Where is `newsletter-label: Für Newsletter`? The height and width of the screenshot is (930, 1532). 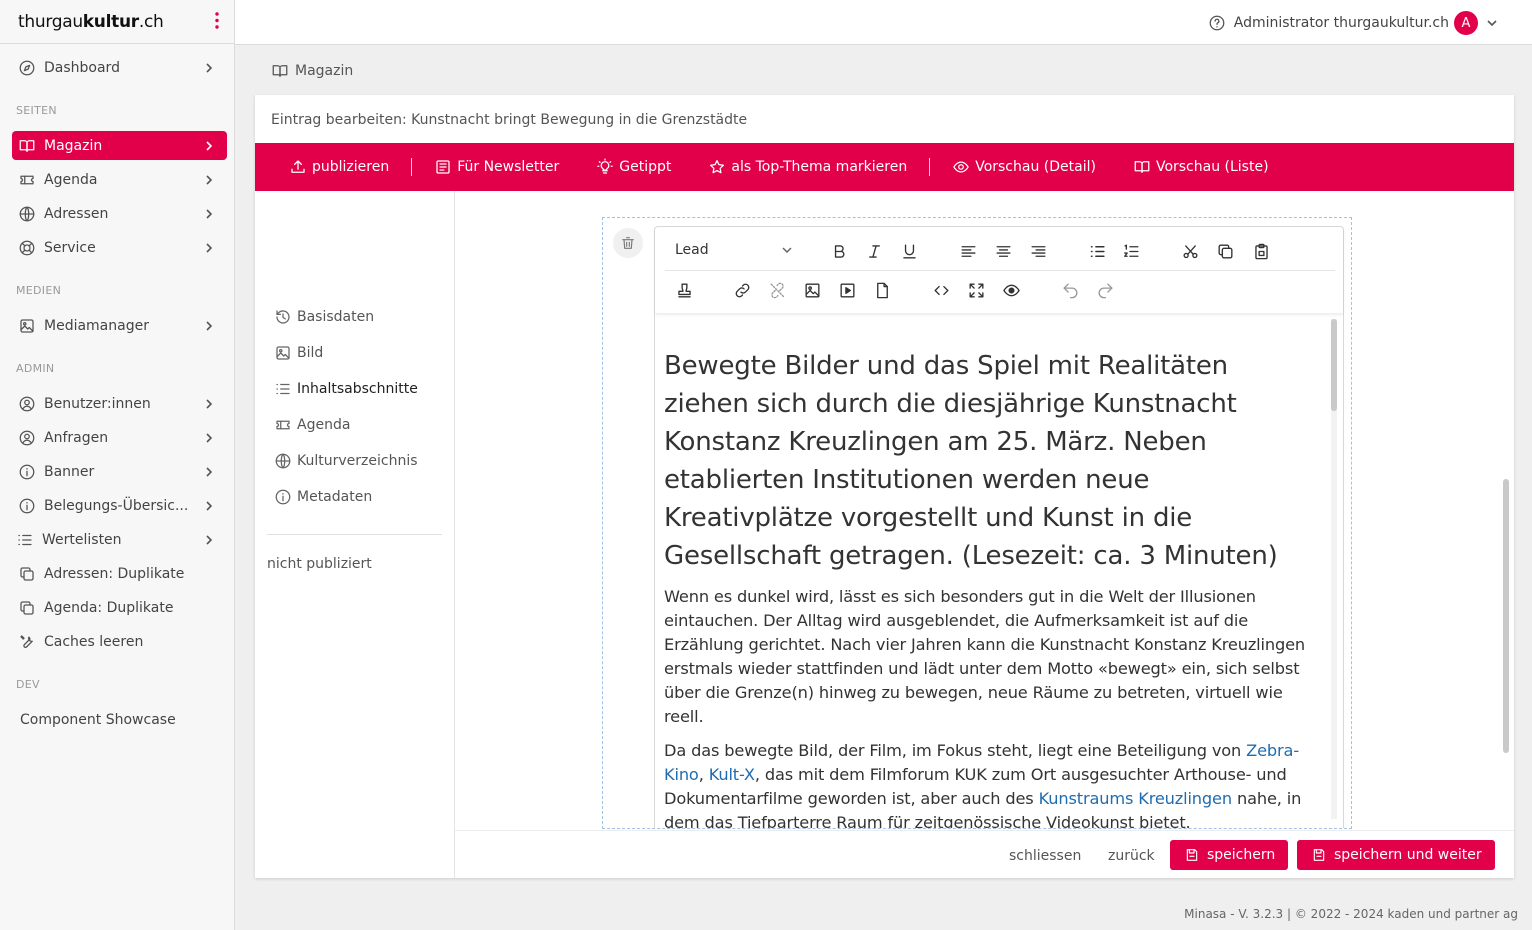 newsletter-label: Für Newsletter is located at coordinates (508, 167).